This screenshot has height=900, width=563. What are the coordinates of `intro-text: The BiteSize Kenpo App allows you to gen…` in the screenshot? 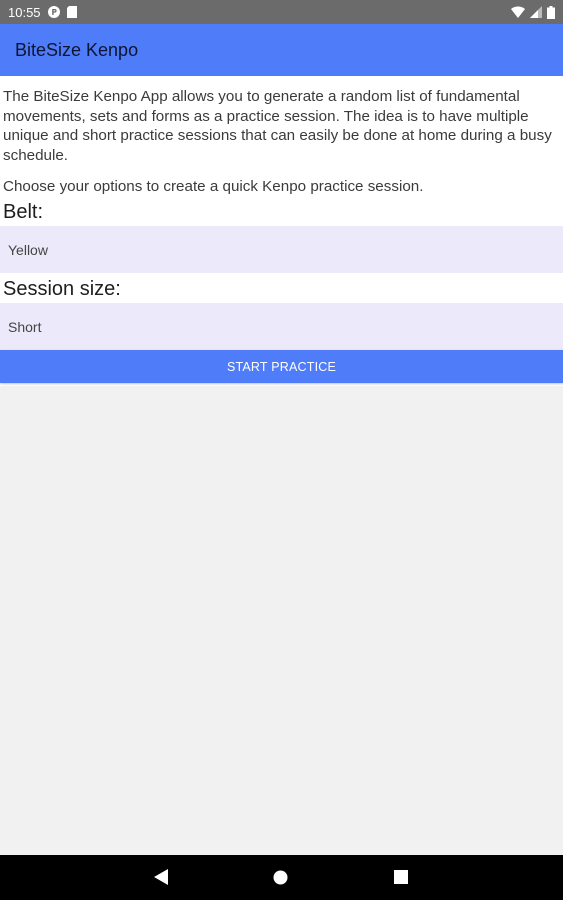 It's located at (277, 126).